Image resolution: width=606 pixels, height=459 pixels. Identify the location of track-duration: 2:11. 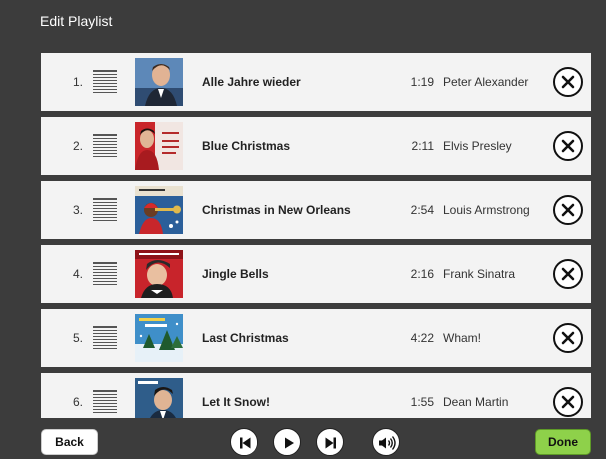
(422, 146).